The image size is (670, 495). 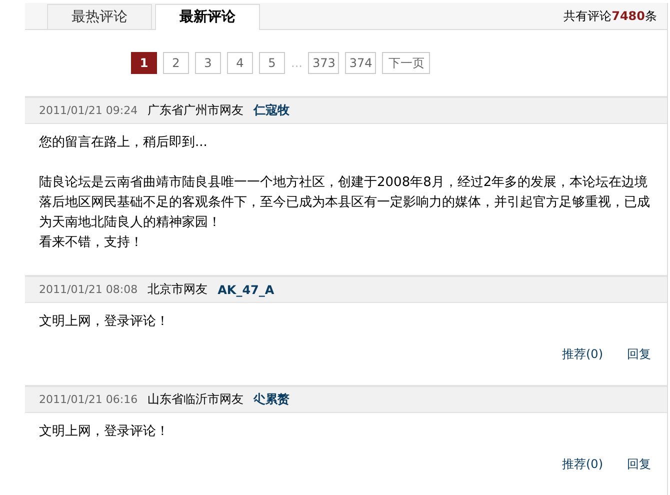 I want to click on comment-count: 共有评论7480条, so click(x=610, y=16).